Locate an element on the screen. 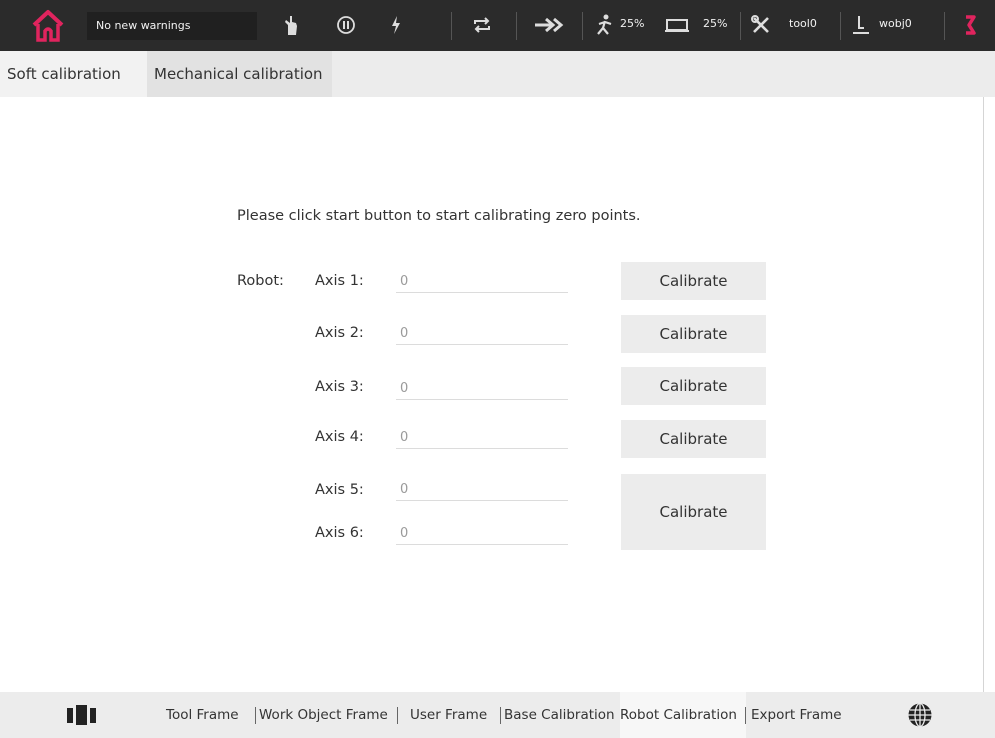 Image resolution: width=995 pixels, height=738 pixels. pause-icon is located at coordinates (346, 25).